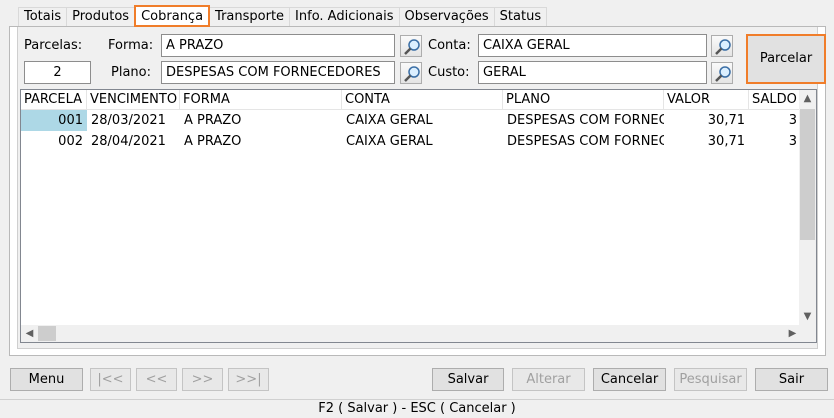 The image size is (834, 418). I want to click on column-header-vencimento: VENCIMENTO, so click(133, 100).